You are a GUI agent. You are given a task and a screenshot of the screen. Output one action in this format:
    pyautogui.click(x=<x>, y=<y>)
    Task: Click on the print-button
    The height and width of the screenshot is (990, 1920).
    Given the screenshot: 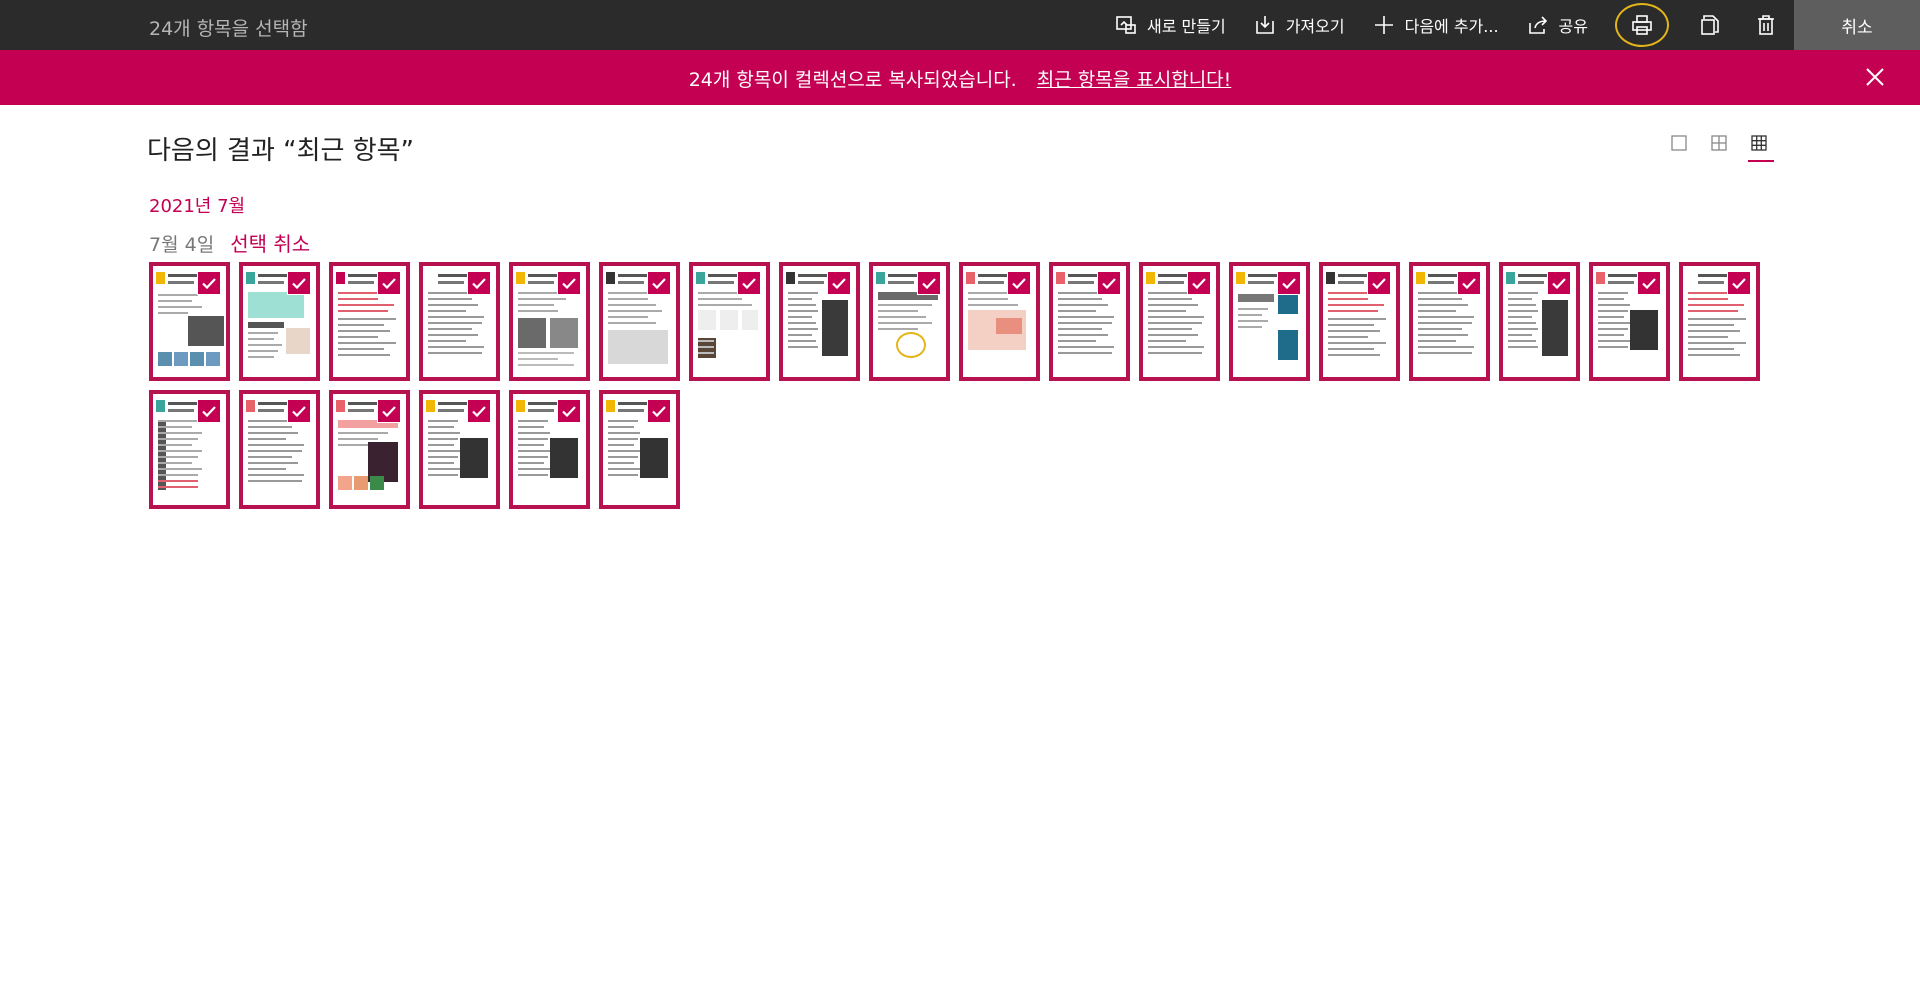 What is the action you would take?
    pyautogui.click(x=1642, y=25)
    